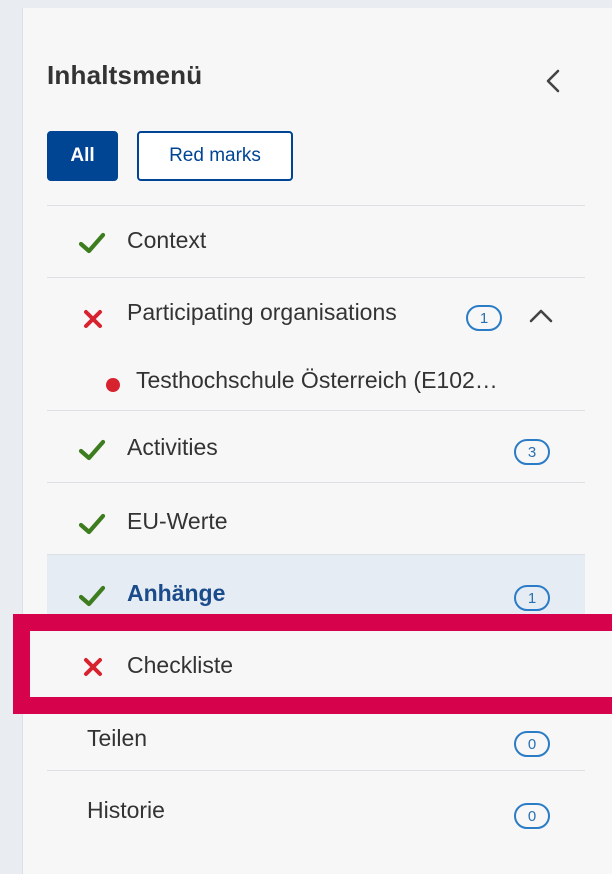 The height and width of the screenshot is (874, 612). What do you see at coordinates (82, 156) in the screenshot?
I see `filter-all-button: All` at bounding box center [82, 156].